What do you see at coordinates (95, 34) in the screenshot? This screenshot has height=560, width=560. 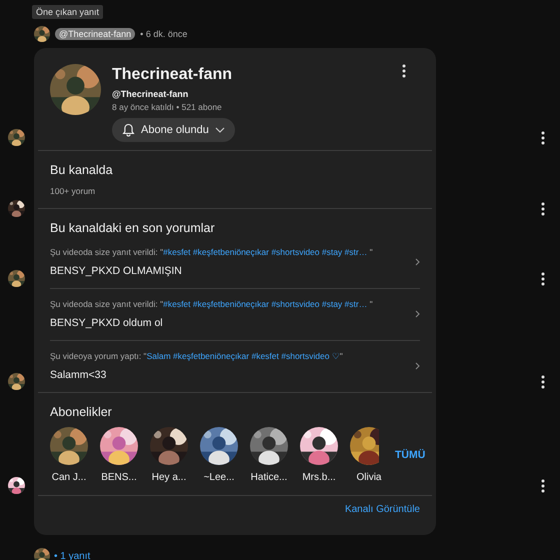 I see `author-handle: @Thecrineat-fann` at bounding box center [95, 34].